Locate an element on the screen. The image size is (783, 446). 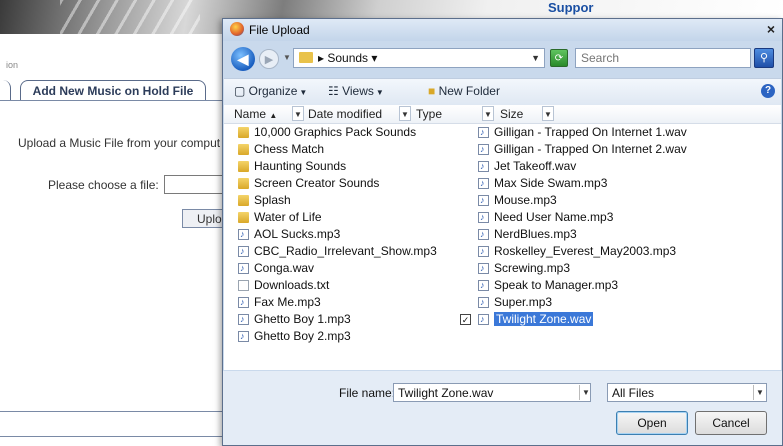
address-dropdown-icon: ▼ is located at coordinates (535, 58).